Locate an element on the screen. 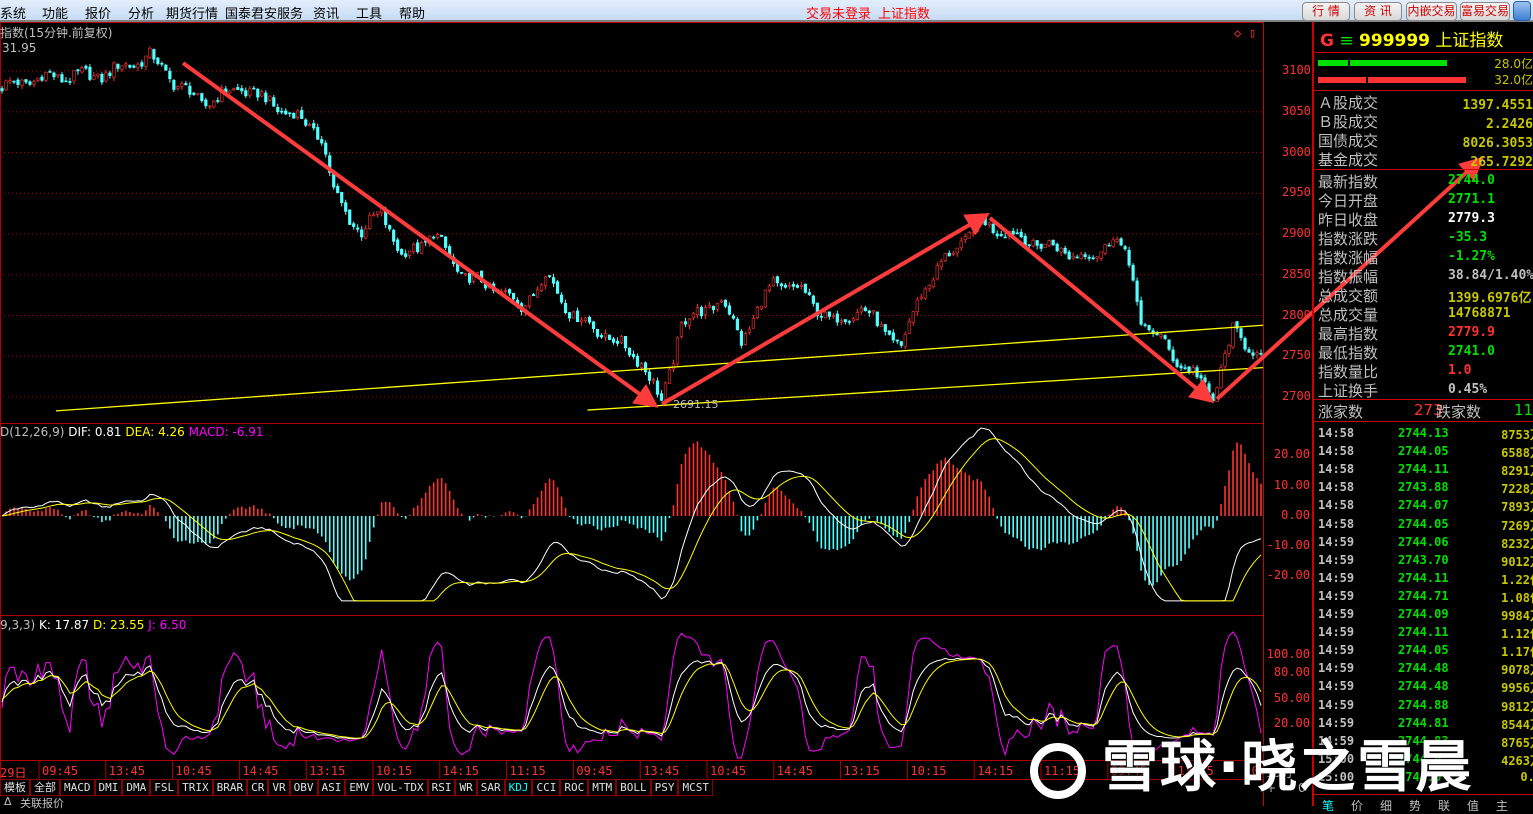 The height and width of the screenshot is (814, 1533). menu-icon: ≡ is located at coordinates (1346, 41).